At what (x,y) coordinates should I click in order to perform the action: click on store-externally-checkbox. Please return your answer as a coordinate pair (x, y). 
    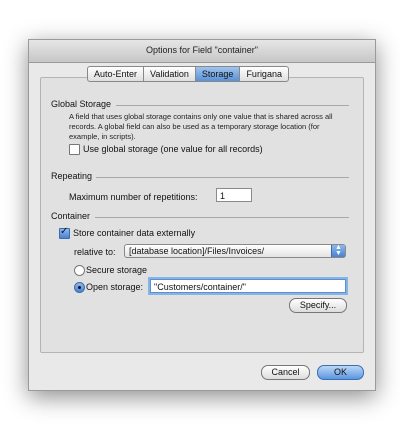
    Looking at the image, I should click on (64, 232).